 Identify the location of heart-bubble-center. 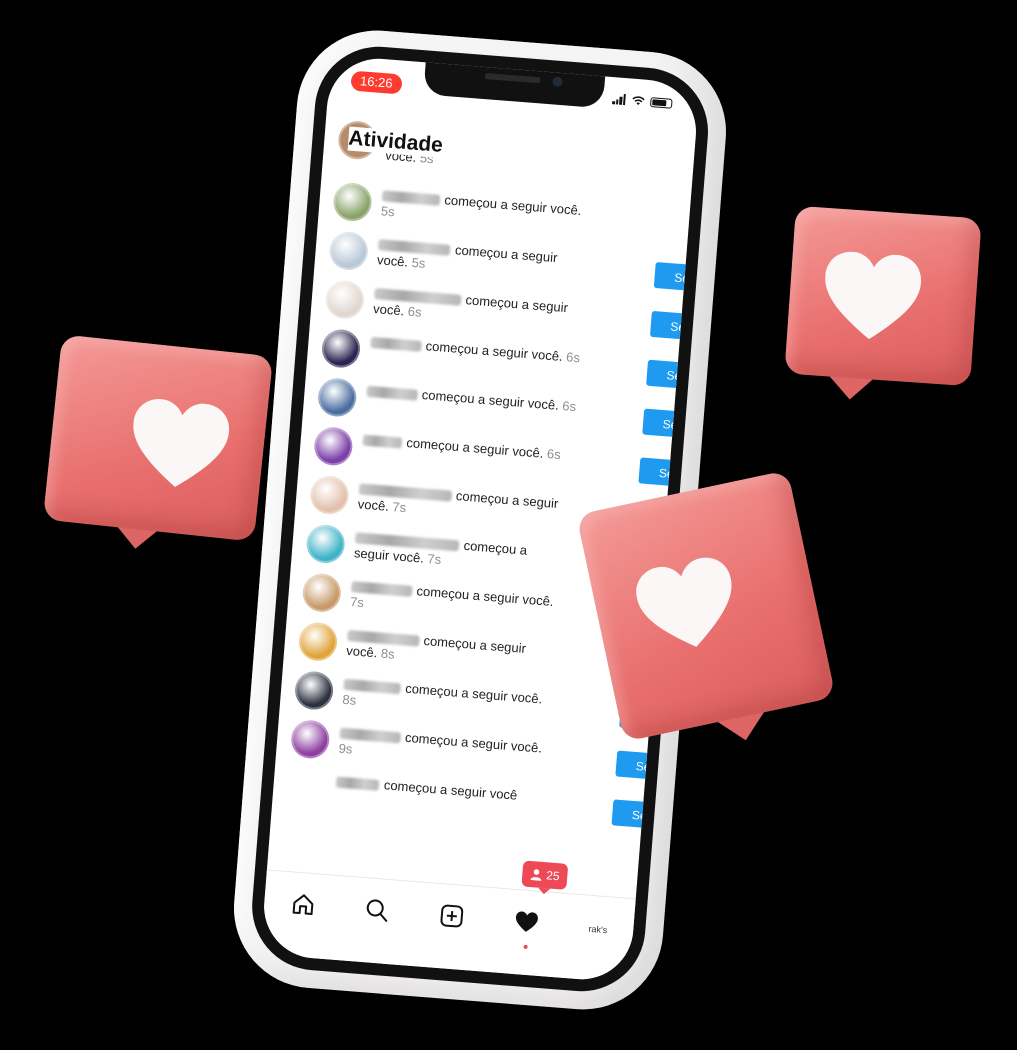
(706, 606).